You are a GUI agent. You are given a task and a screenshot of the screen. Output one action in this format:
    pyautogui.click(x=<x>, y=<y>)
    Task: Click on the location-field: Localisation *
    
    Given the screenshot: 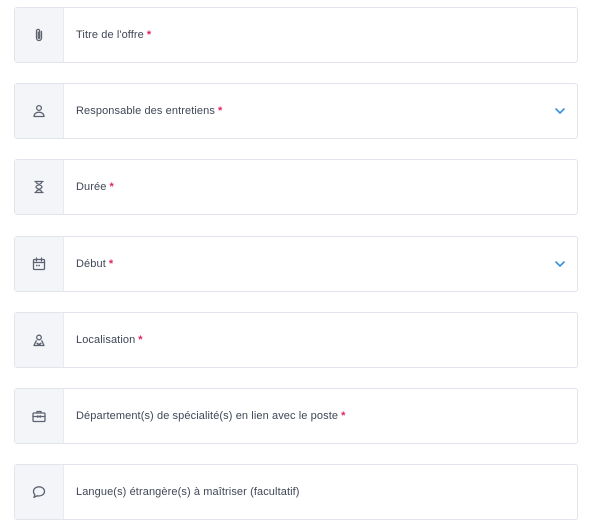 What is the action you would take?
    pyautogui.click(x=296, y=340)
    